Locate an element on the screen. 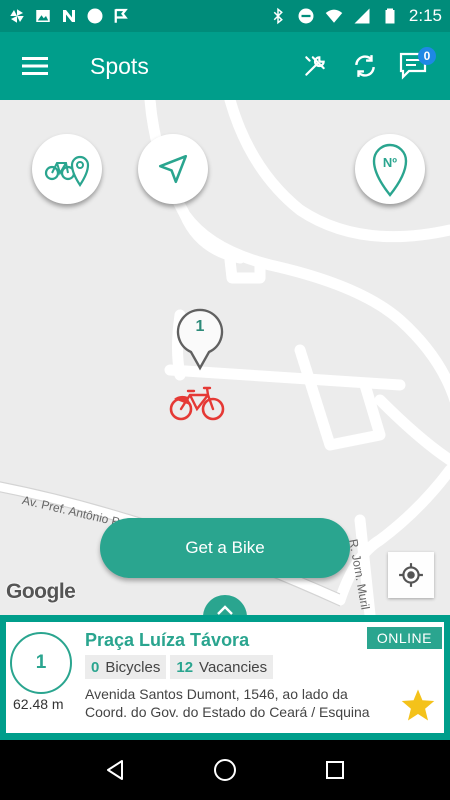 The height and width of the screenshot is (800, 450). station-marker-label: 1 is located at coordinates (200, 326).